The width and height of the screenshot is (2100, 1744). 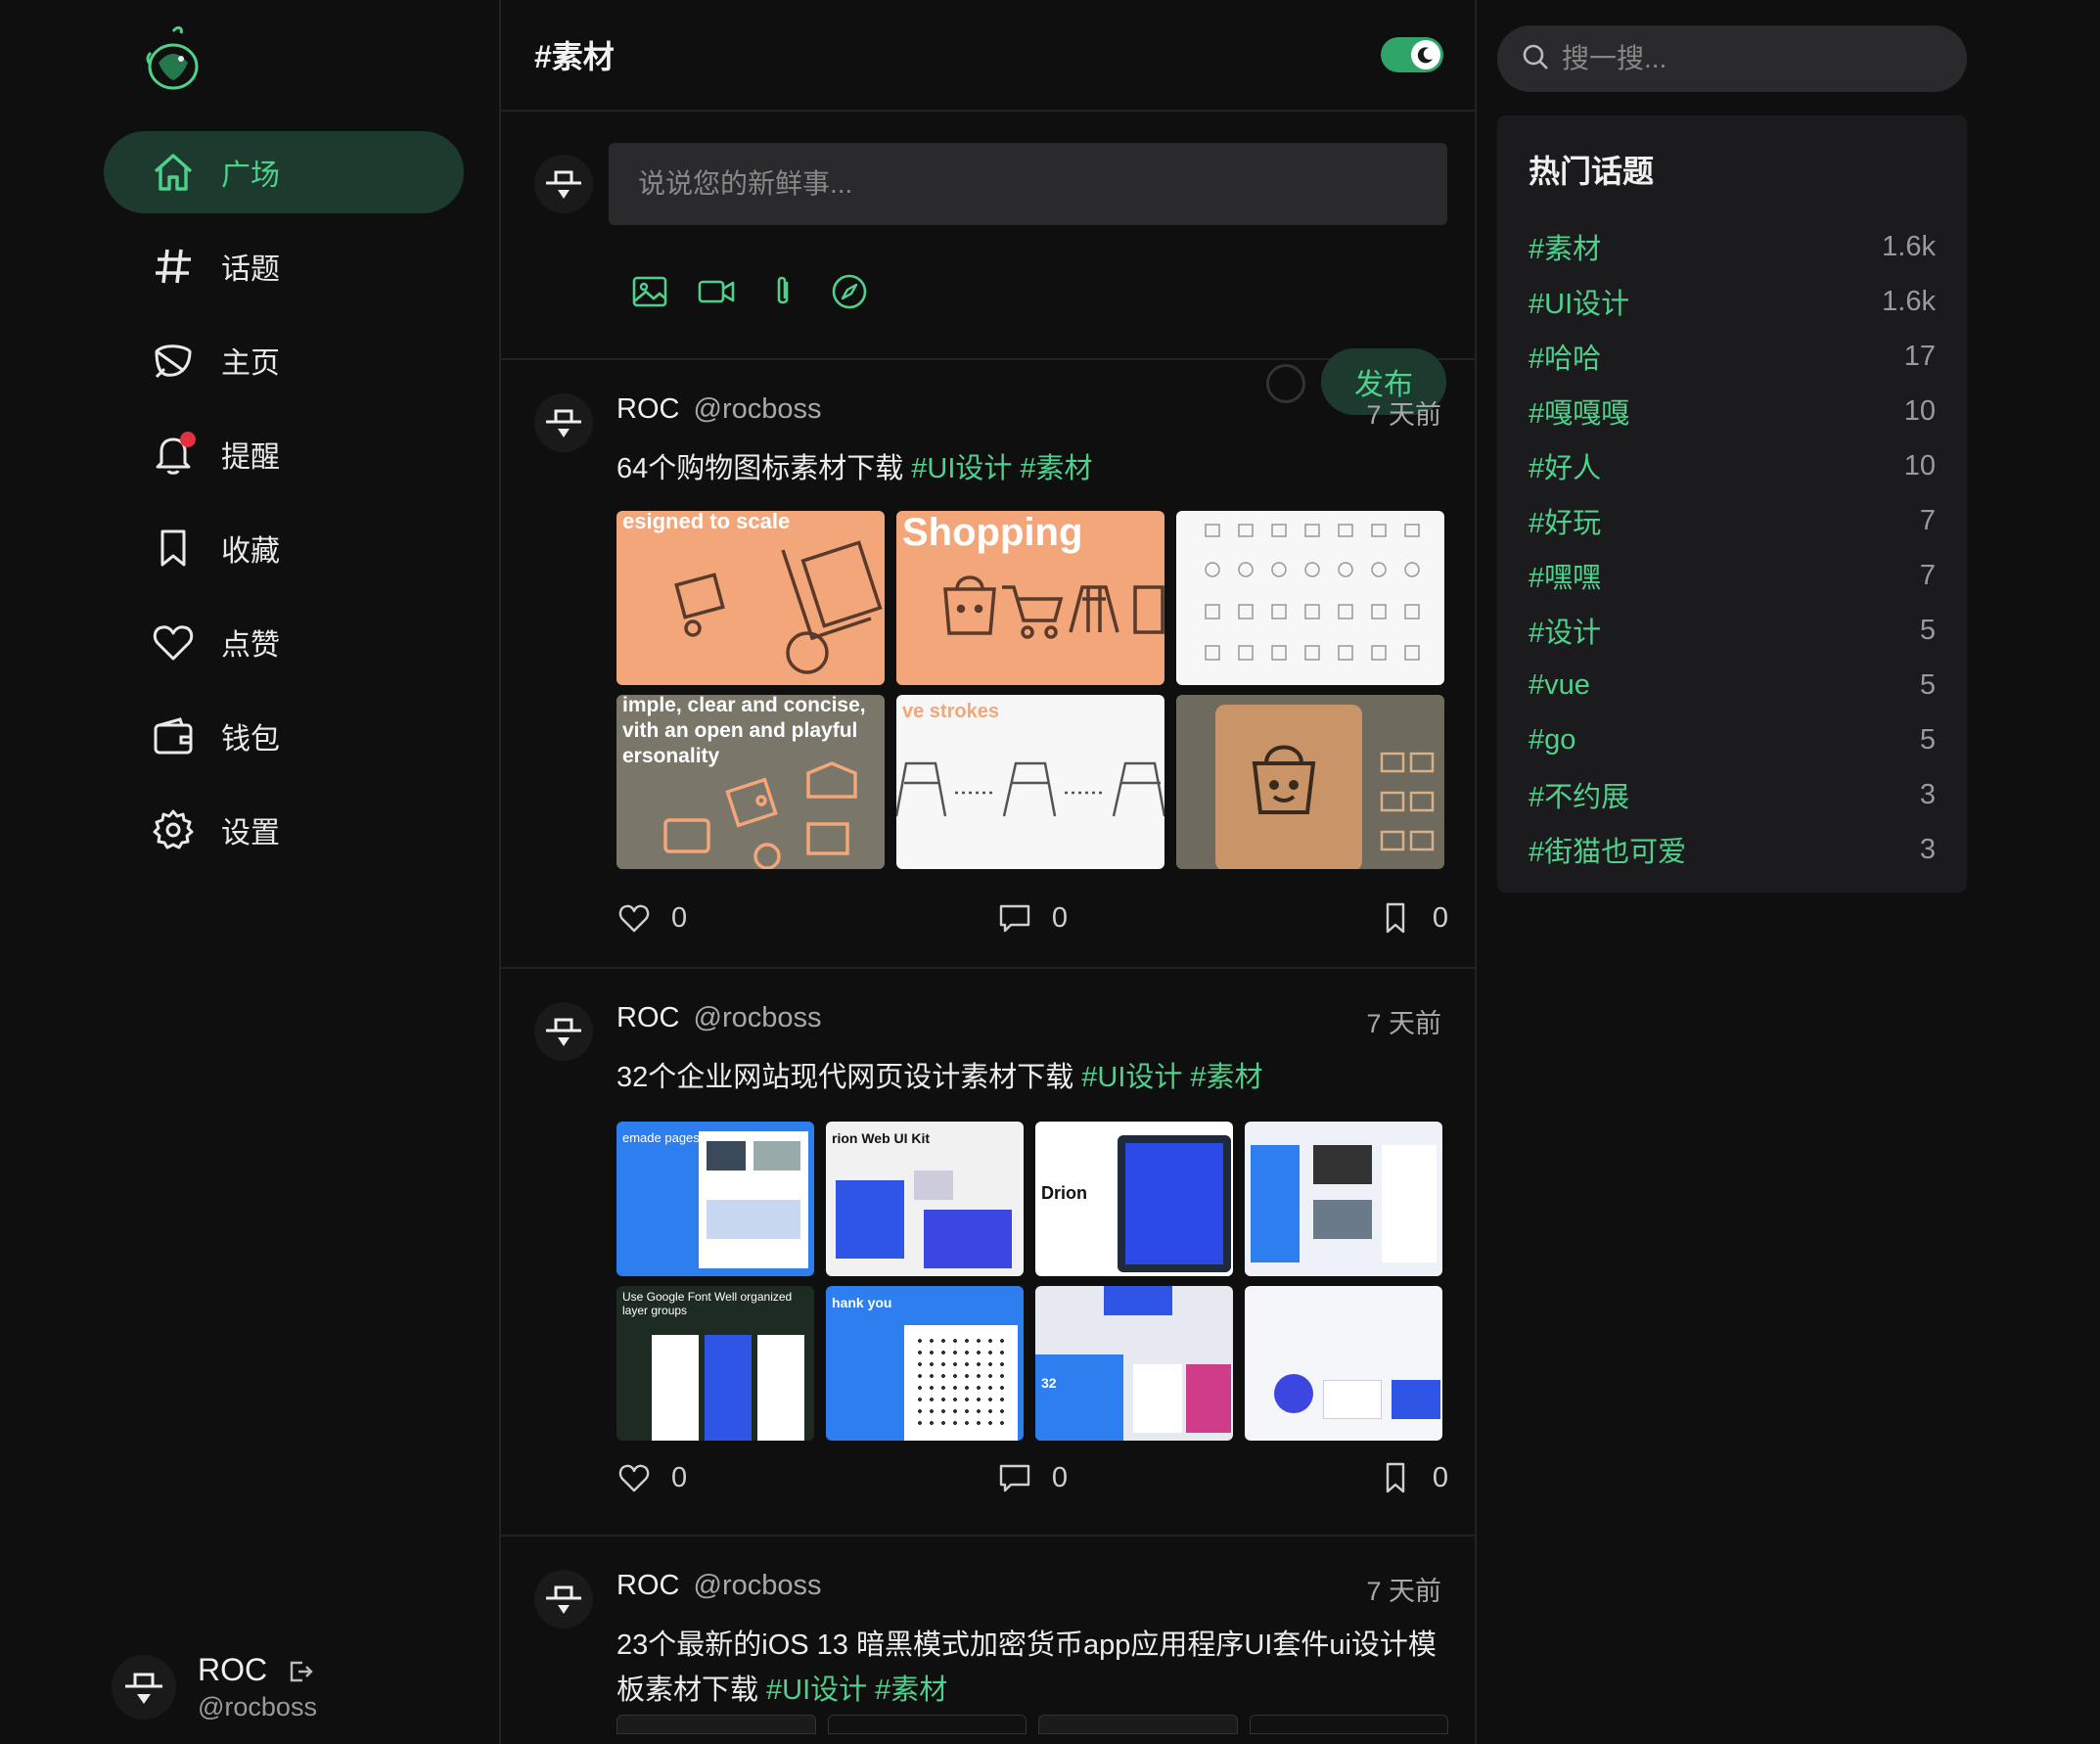 I want to click on topic-name: #街猫也可爱, so click(x=1608, y=852).